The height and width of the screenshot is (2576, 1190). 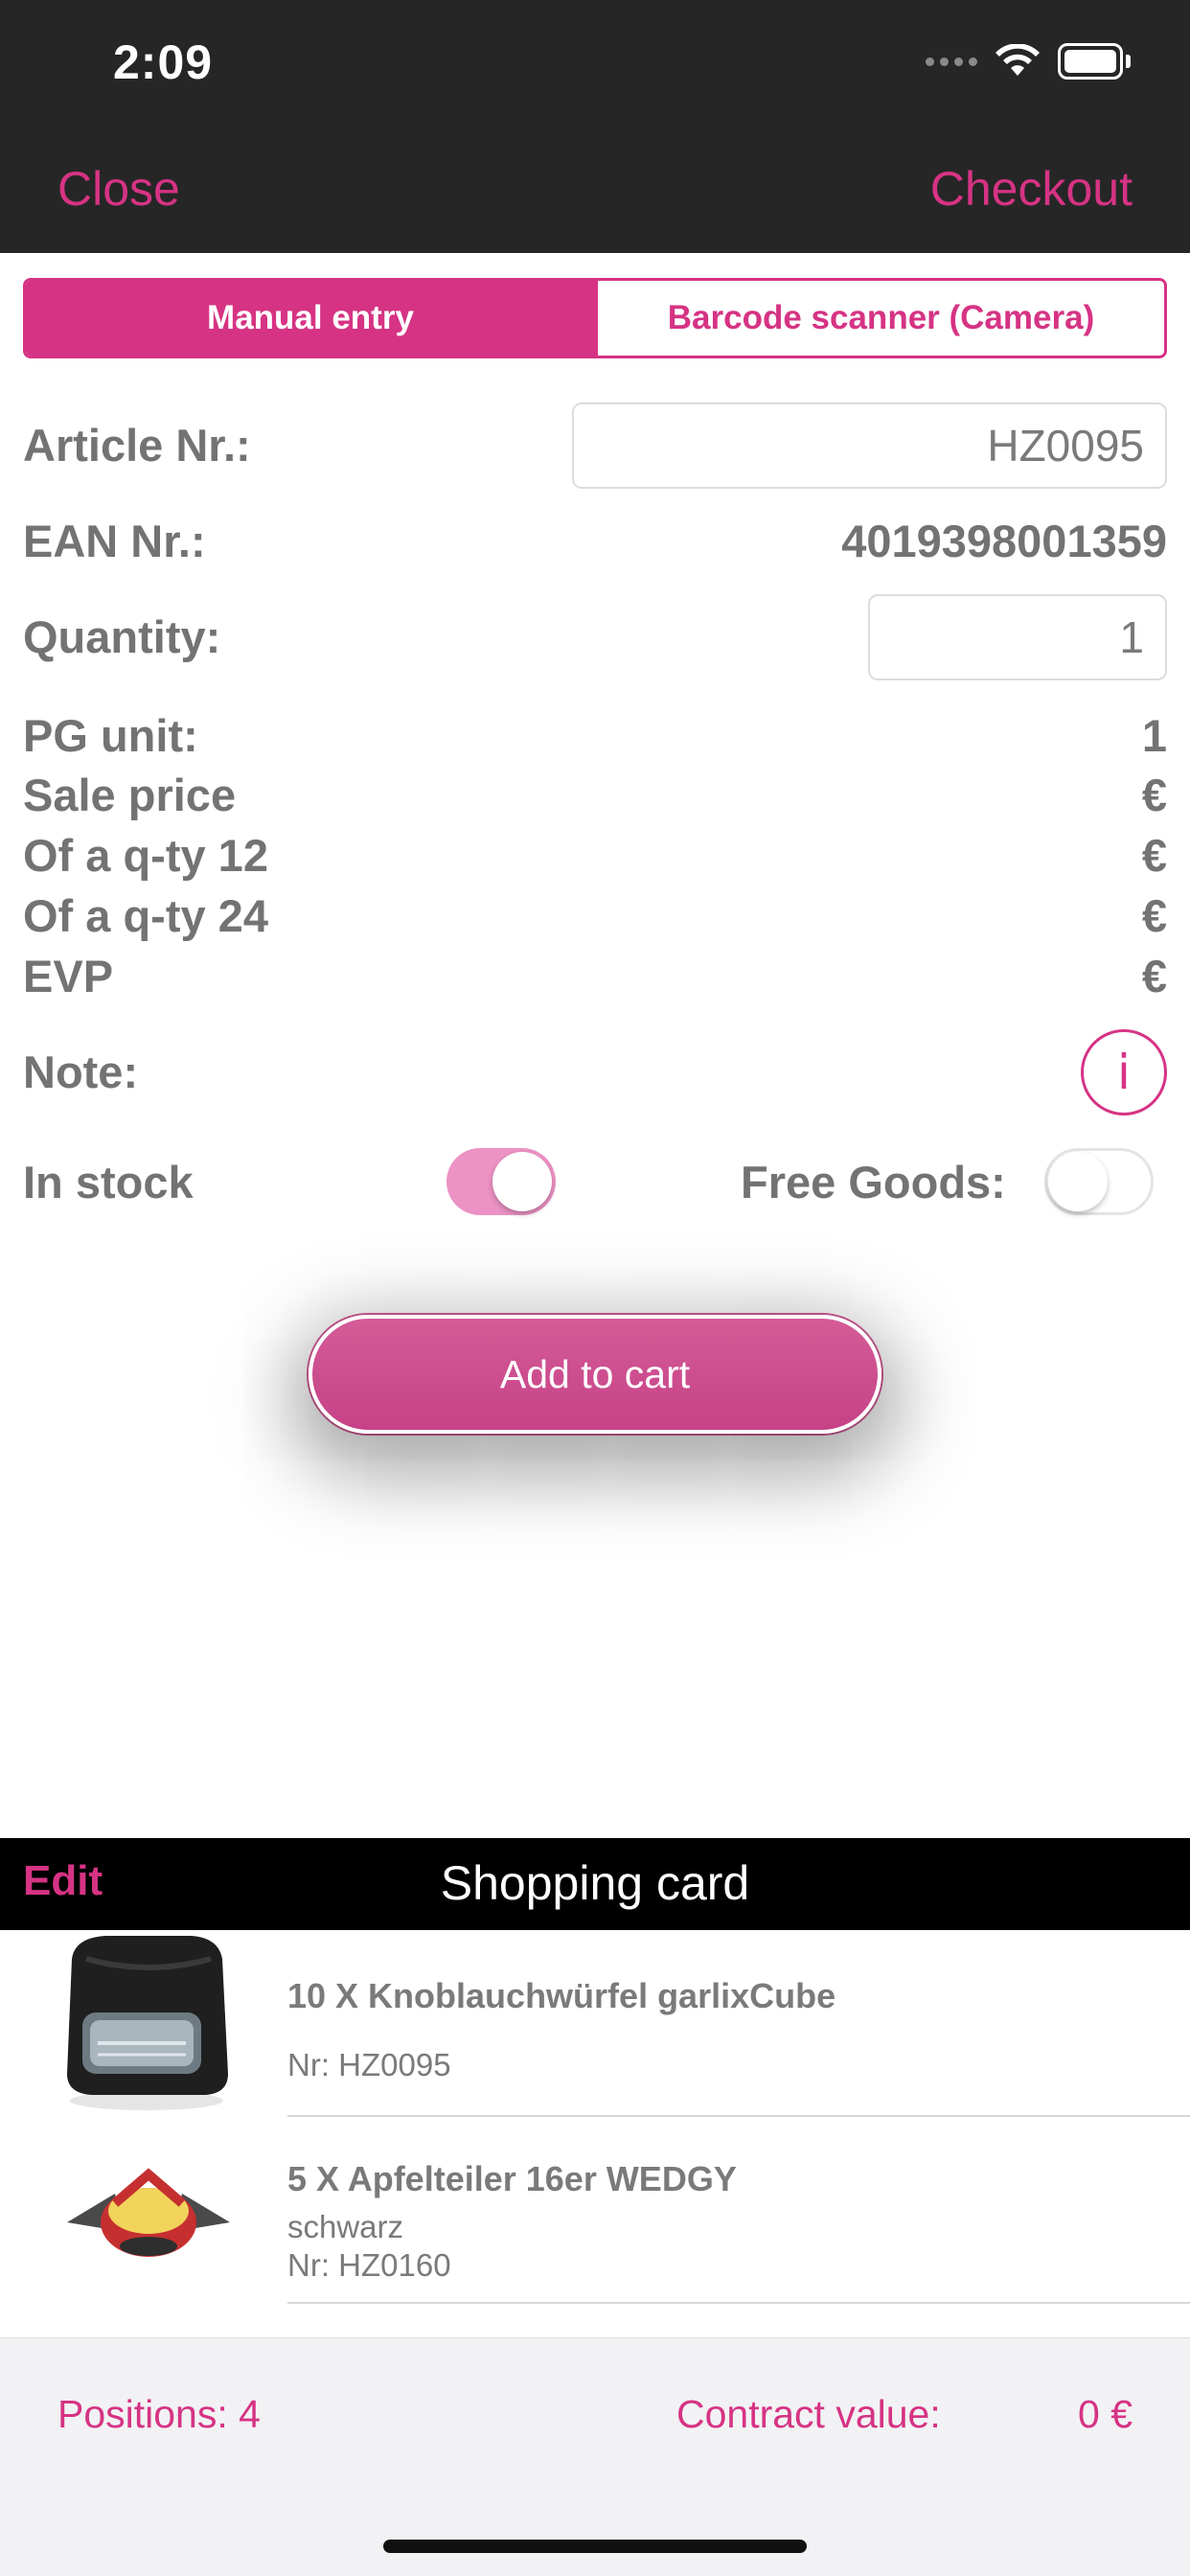 What do you see at coordinates (1095, 62) in the screenshot?
I see `battery-icon` at bounding box center [1095, 62].